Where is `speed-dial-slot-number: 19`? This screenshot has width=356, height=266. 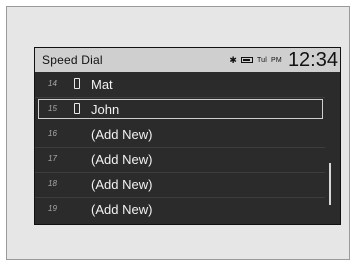
speed-dial-slot-number: 19 is located at coordinates (52, 208).